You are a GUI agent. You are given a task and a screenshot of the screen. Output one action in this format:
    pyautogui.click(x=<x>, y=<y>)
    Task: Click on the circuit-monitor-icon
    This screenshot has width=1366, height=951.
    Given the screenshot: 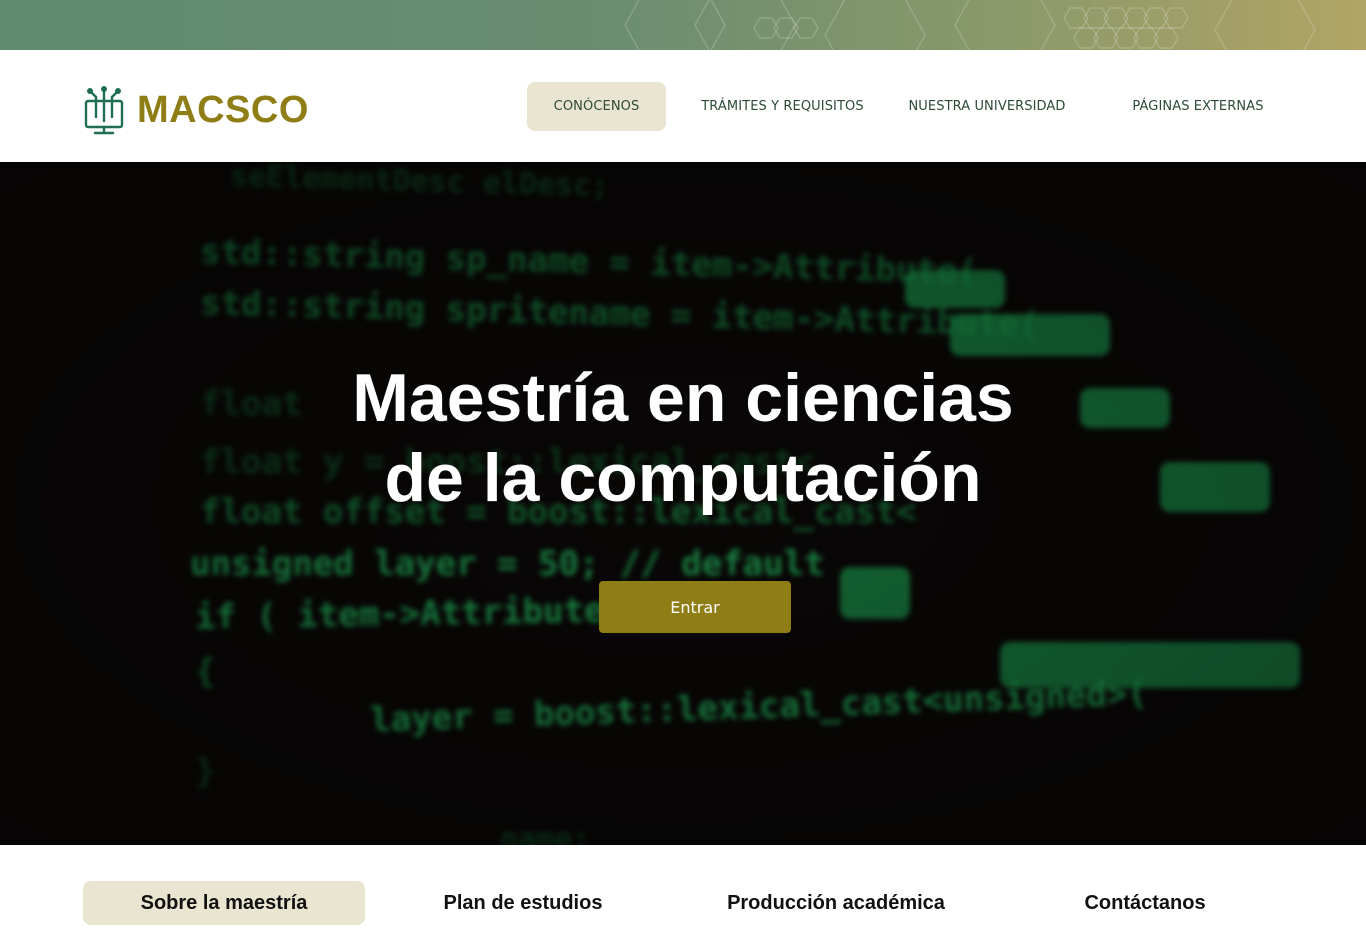 What is the action you would take?
    pyautogui.click(x=104, y=110)
    